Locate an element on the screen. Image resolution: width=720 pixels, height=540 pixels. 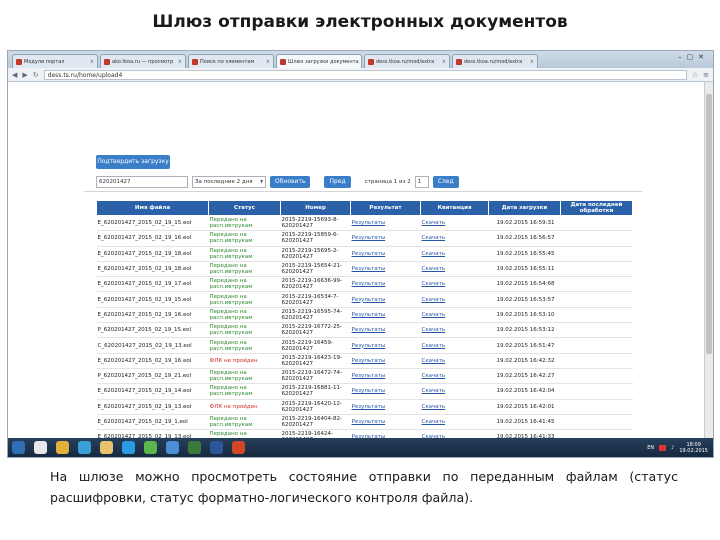
tab-label: dess.tkoa.ru/mod/extra is located at coordinates (493, 61).